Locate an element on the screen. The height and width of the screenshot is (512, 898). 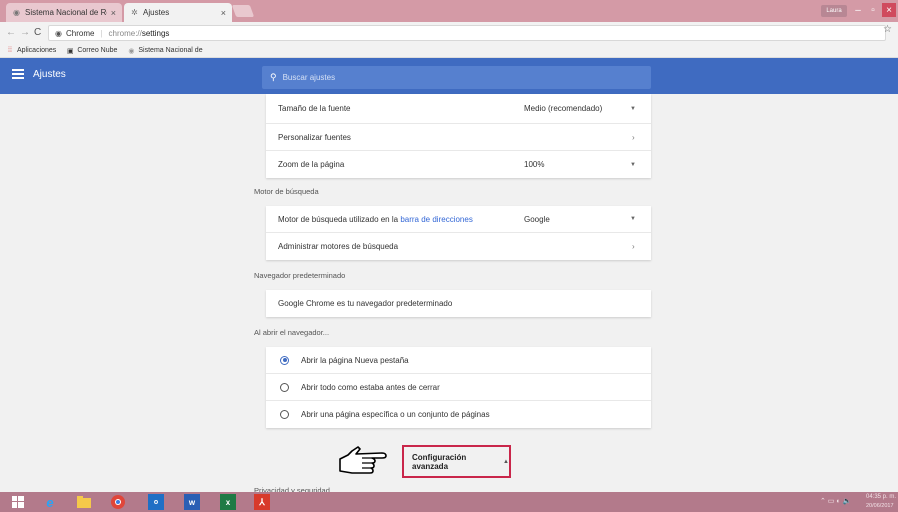
tab-label: Sistema Nacional de Re| is located at coordinates (66, 12).